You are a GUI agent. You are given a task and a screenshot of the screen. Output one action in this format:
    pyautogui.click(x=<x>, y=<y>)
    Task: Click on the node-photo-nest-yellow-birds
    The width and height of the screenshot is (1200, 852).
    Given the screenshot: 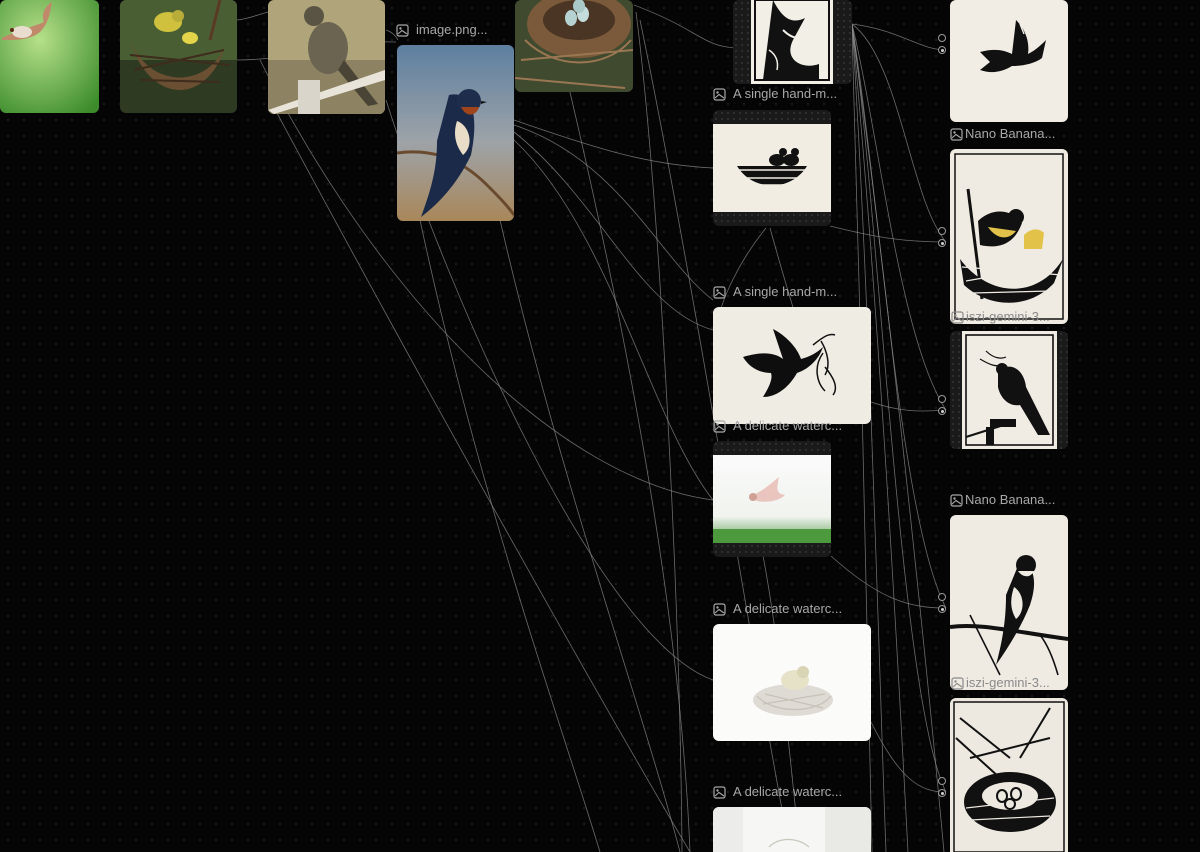 What is the action you would take?
    pyautogui.click(x=178, y=56)
    